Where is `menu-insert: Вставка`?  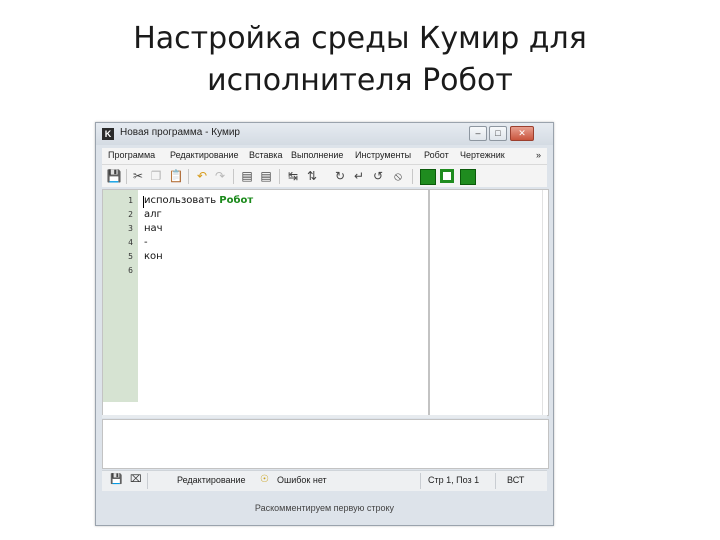 menu-insert: Вставка is located at coordinates (265, 155).